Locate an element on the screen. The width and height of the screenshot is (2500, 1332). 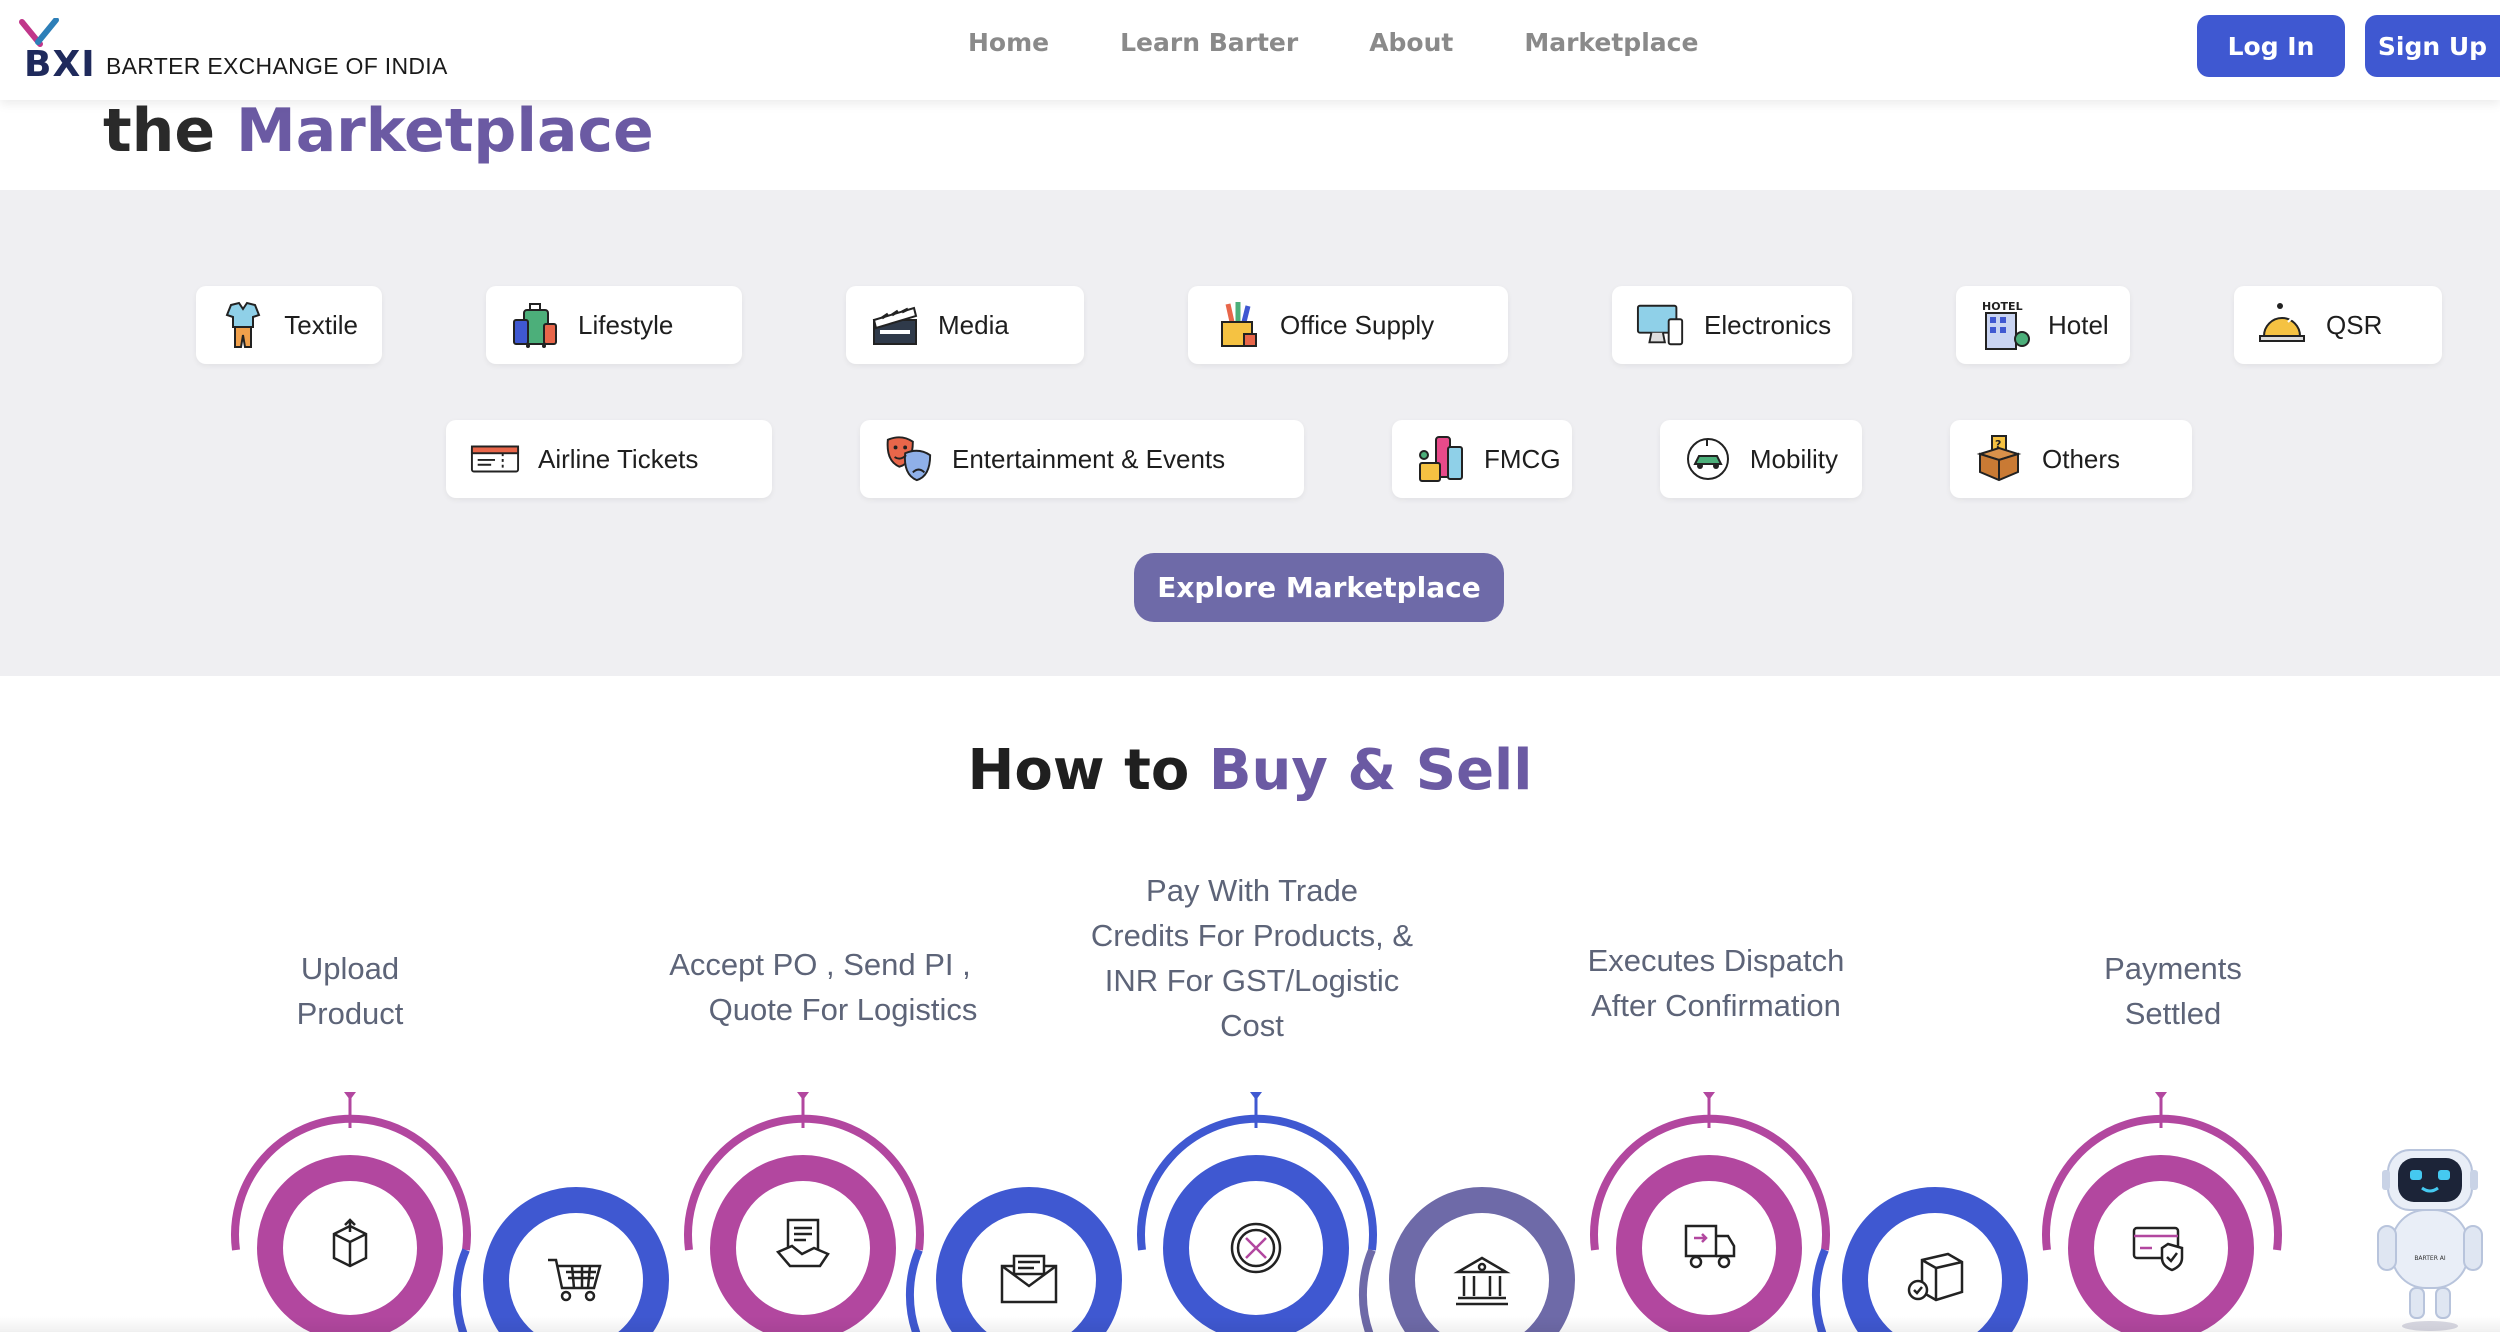
monitor-icon is located at coordinates (1661, 325).